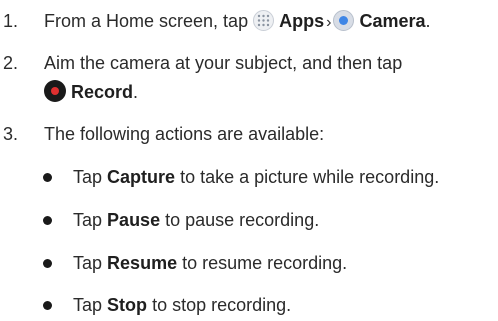 This screenshot has height=321, width=498. I want to click on action-label: Stop, so click(127, 305).